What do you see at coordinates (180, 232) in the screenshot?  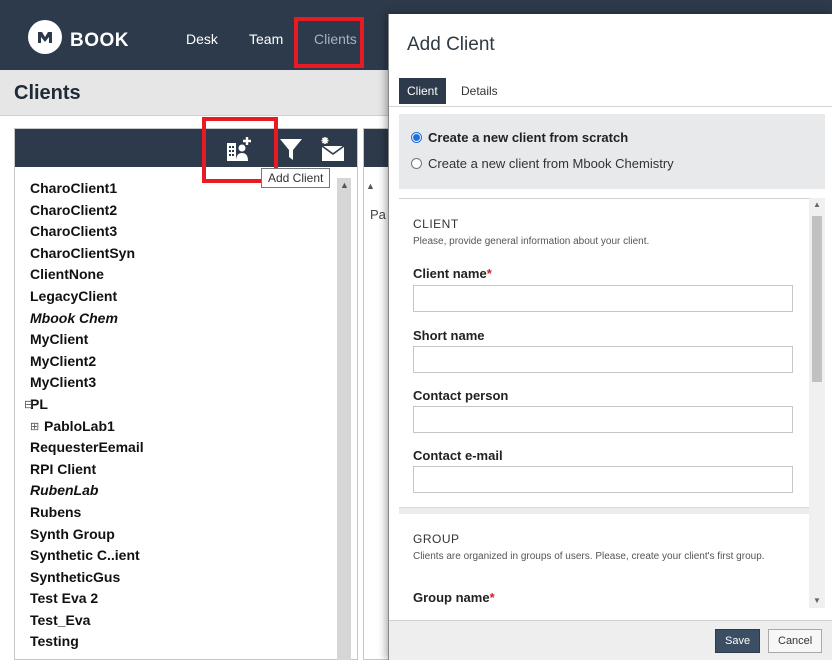 I see `client-list-item: CharoClient3` at bounding box center [180, 232].